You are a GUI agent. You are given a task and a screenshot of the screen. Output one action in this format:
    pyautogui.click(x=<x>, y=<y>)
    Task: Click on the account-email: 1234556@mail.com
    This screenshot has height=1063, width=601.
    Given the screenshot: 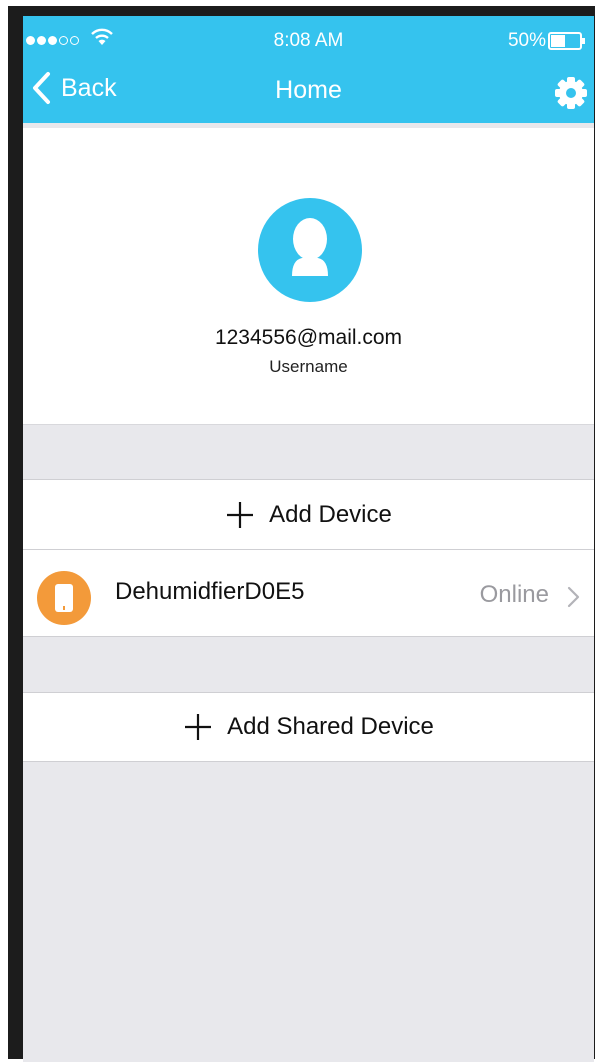 What is the action you would take?
    pyautogui.click(x=308, y=337)
    